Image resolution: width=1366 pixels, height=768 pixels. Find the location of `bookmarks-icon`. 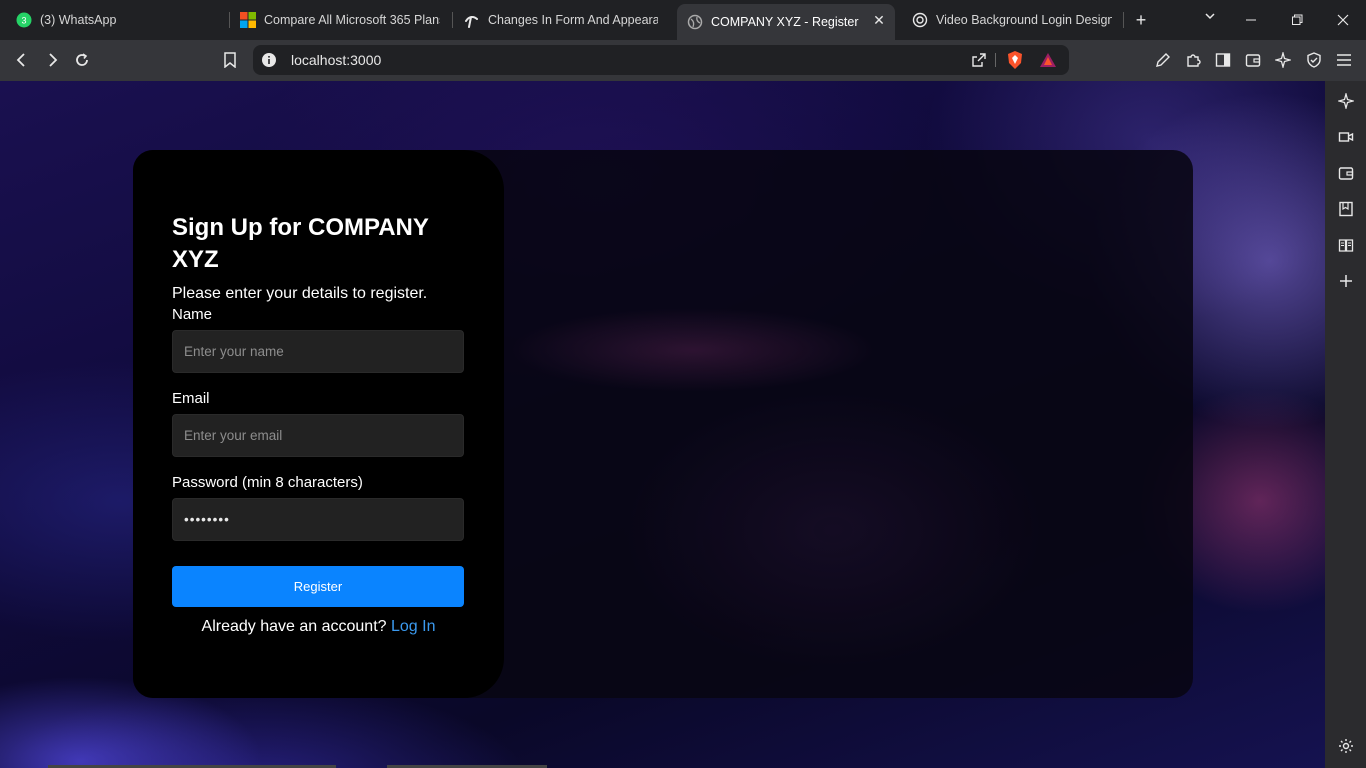

bookmarks-icon is located at coordinates (1346, 209).